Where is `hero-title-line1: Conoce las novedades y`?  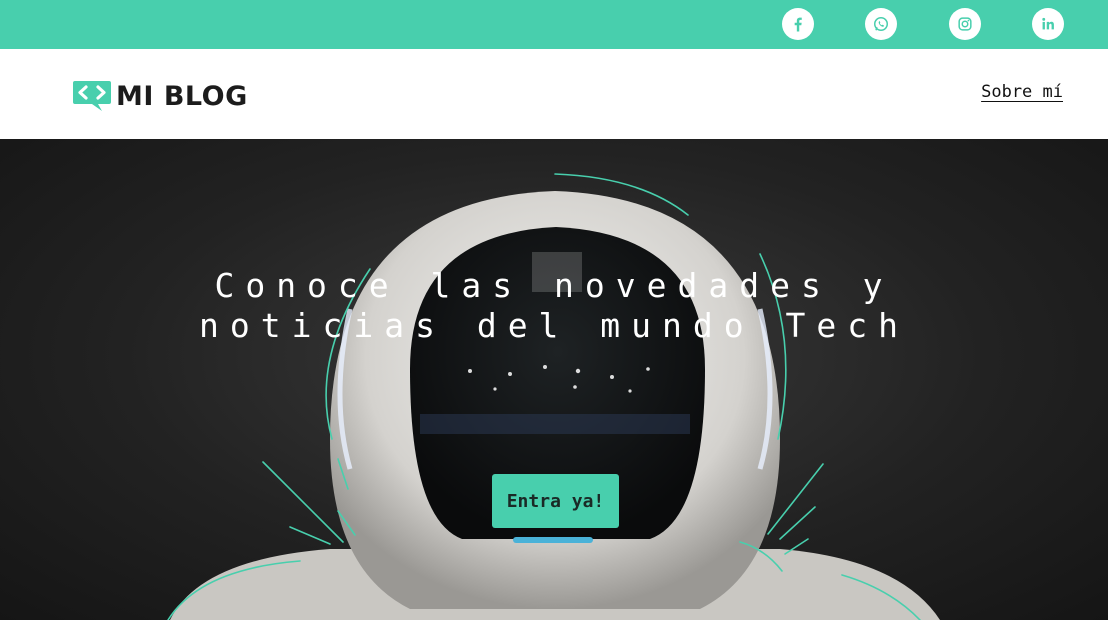 hero-title-line1: Conoce las novedades y is located at coordinates (554, 285).